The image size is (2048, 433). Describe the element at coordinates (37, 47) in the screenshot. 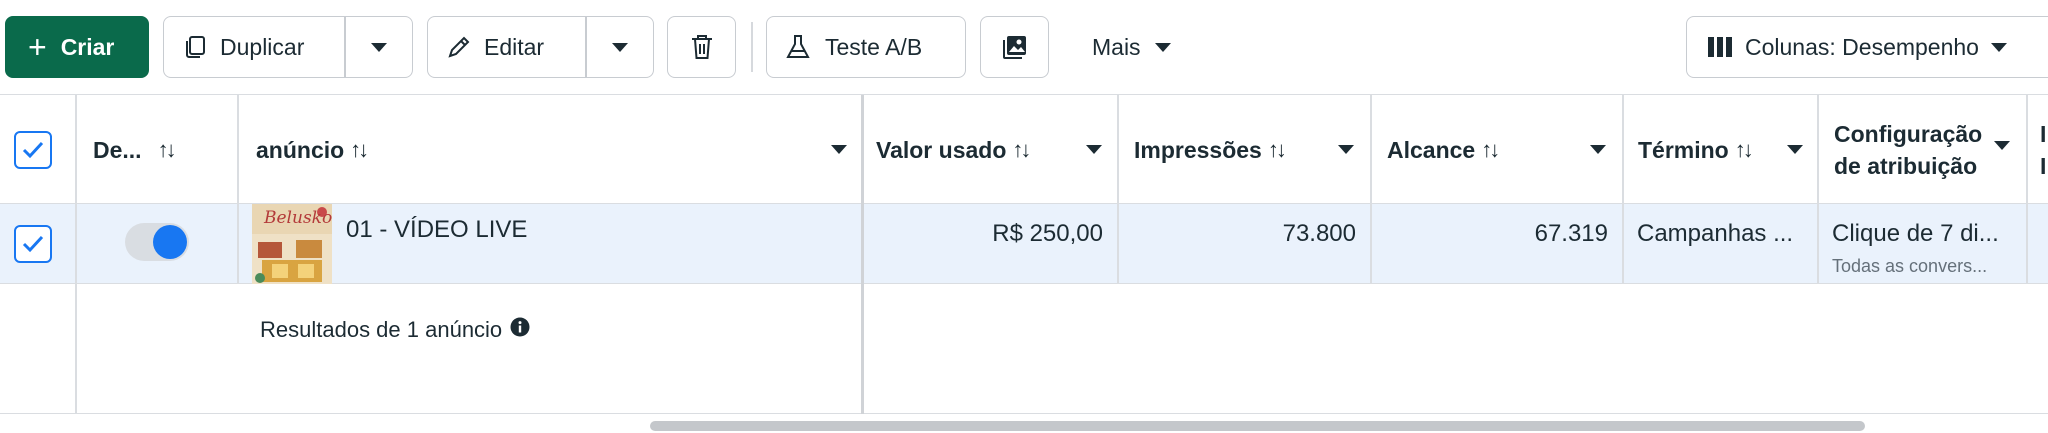

I see `plus-icon: +` at that location.